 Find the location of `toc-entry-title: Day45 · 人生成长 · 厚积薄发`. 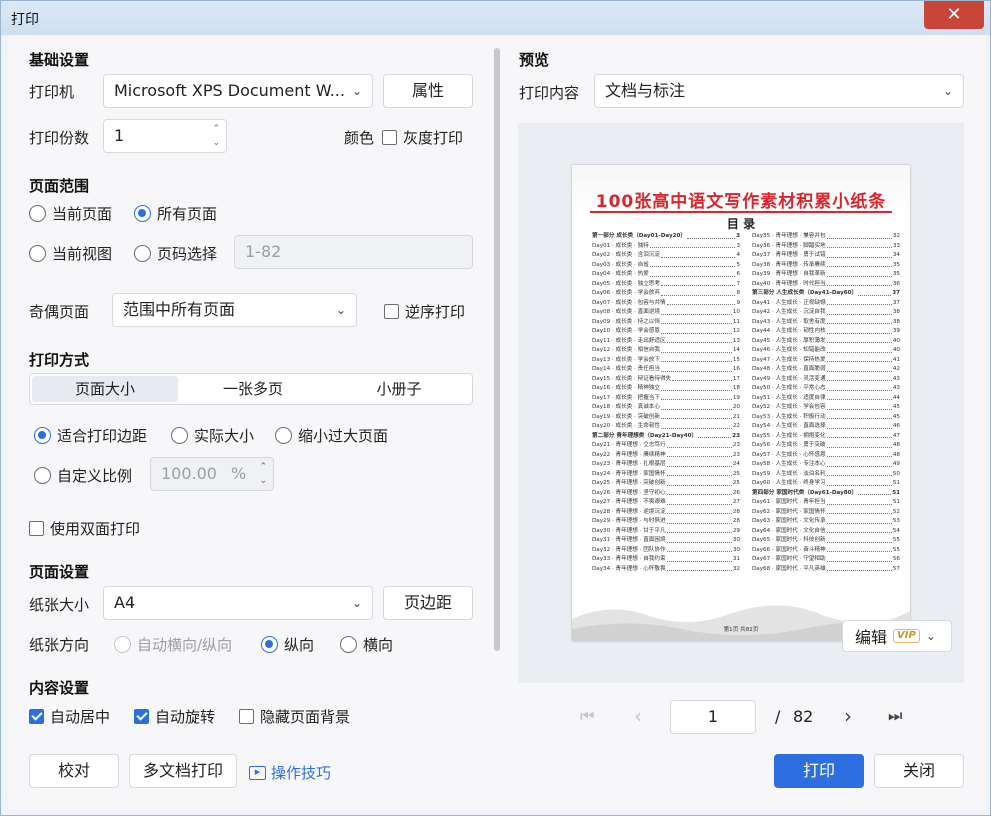

toc-entry-title: Day45 · 人生成长 · 厚积薄发 is located at coordinates (789, 340).